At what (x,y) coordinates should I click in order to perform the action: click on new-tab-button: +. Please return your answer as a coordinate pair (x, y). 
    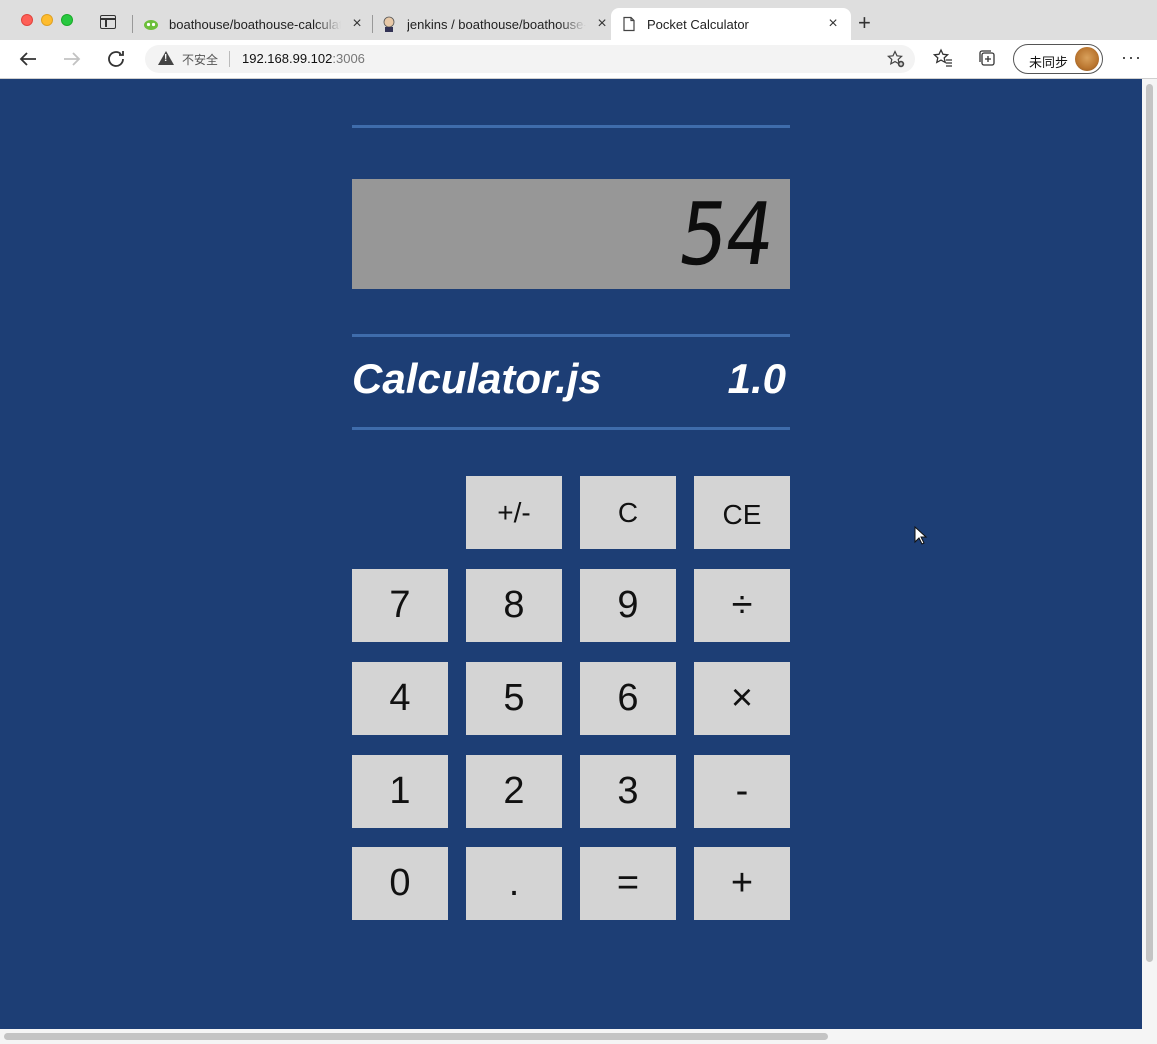
    Looking at the image, I should click on (864, 23).